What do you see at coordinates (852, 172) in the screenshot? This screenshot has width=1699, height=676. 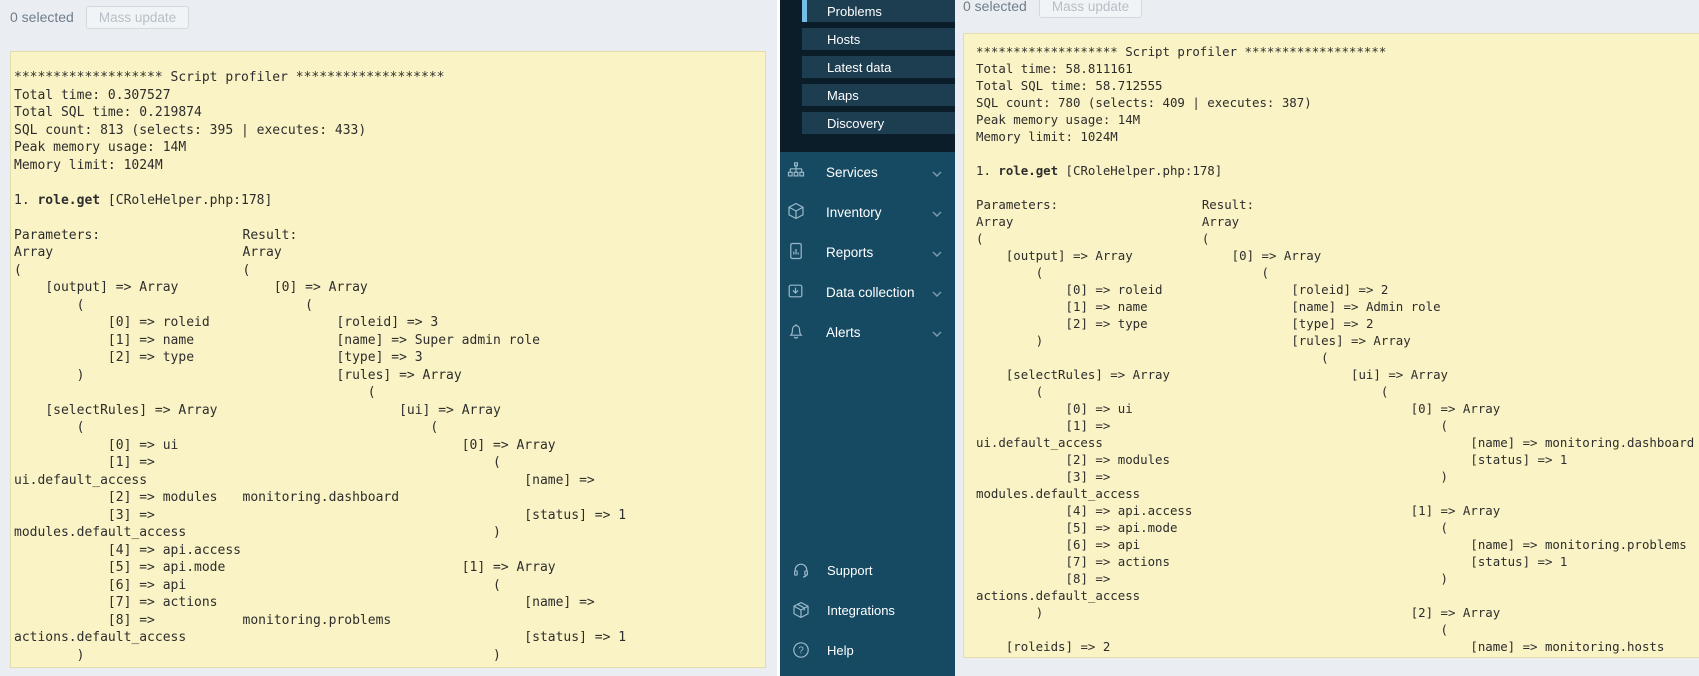 I see `menu-label: Services` at bounding box center [852, 172].